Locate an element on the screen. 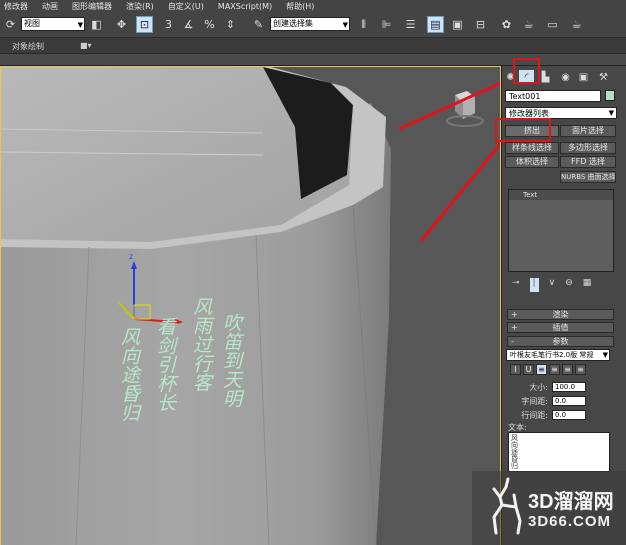  display-tab-icon: ▣ is located at coordinates (583, 77).